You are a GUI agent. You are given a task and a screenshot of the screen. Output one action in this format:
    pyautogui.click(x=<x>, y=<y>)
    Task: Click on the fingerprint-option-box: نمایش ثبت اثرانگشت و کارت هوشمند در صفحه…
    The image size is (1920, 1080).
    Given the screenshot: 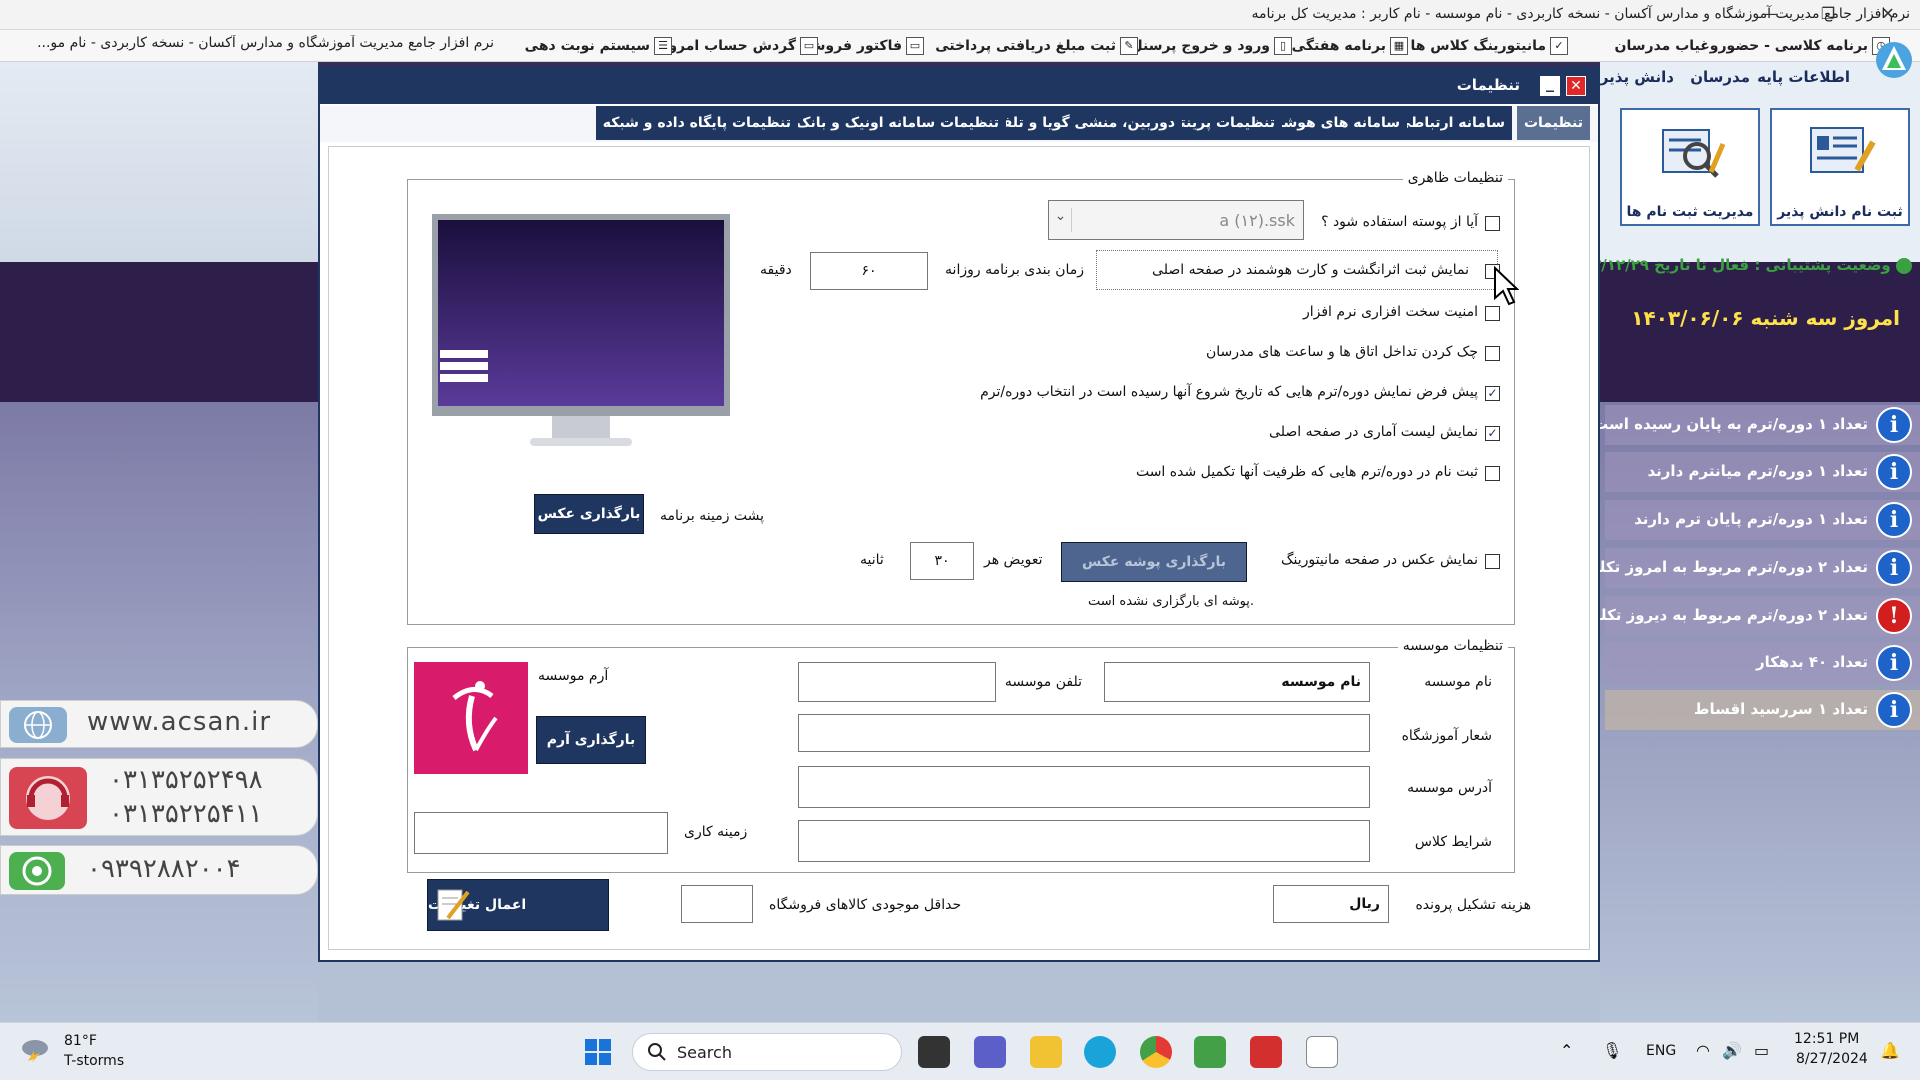 What is the action you would take?
    pyautogui.click(x=1297, y=270)
    